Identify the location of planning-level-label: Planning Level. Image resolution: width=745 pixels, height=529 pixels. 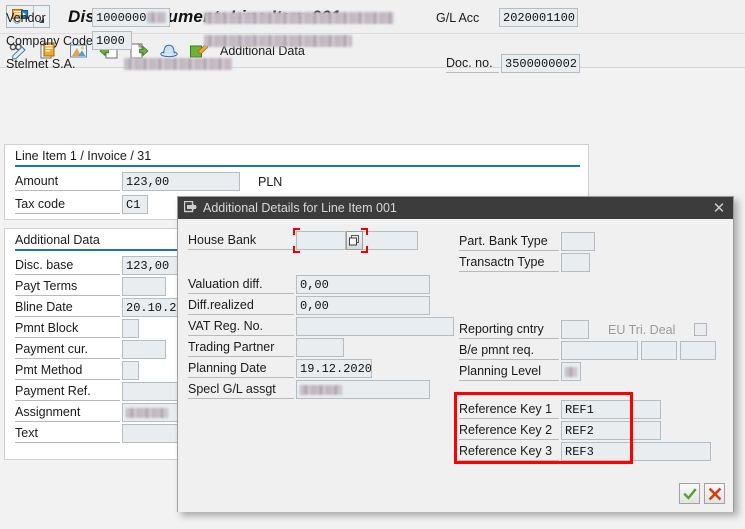
(509, 371).